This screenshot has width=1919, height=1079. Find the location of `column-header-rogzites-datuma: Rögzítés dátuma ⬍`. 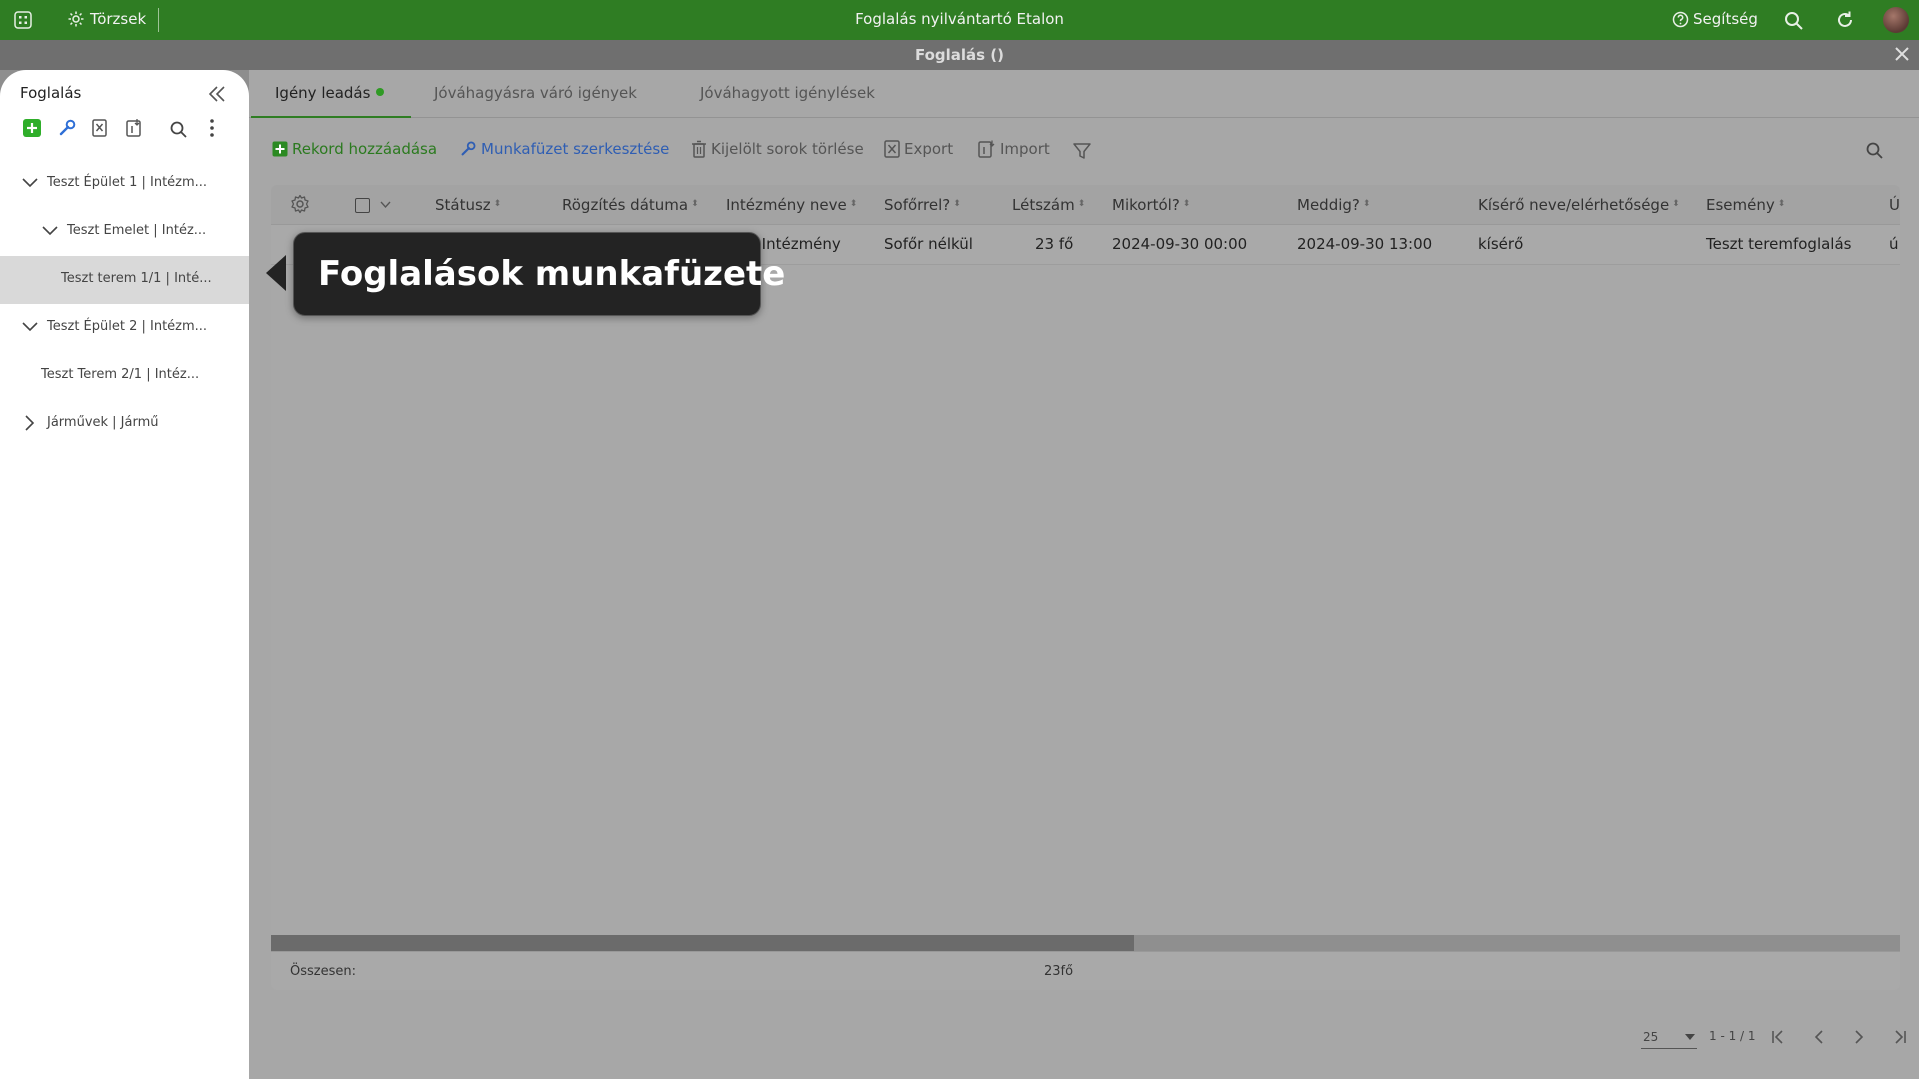

column-header-rogzites-datuma: Rögzítés dátuma ⬍ is located at coordinates (630, 205).